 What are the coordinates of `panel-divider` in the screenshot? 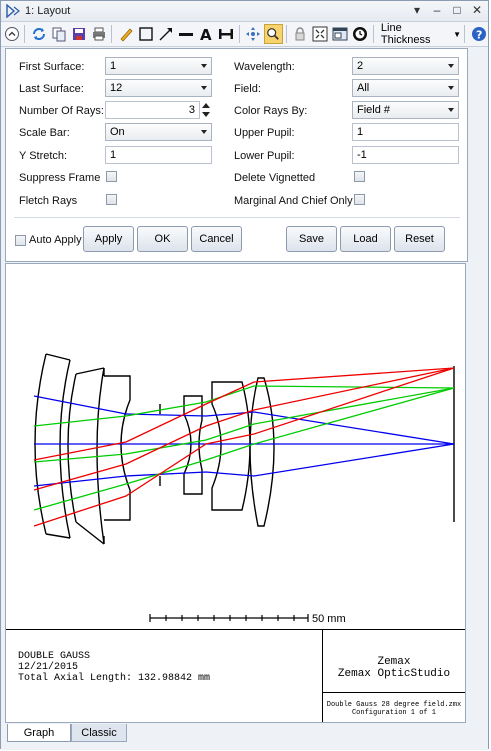 It's located at (237, 217).